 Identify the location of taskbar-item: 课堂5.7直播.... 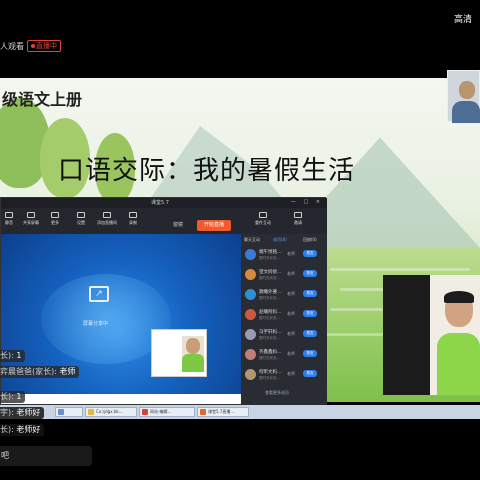
(223, 412).